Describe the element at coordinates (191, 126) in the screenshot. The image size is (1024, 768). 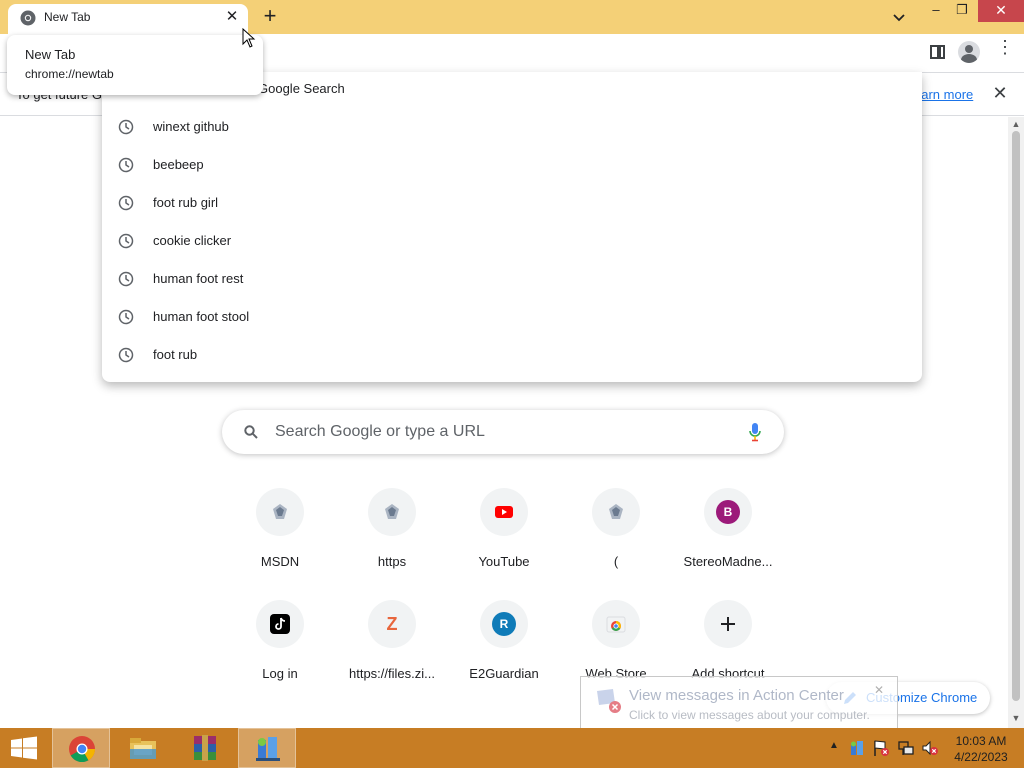
I see `suggestion-text: winext github` at that location.